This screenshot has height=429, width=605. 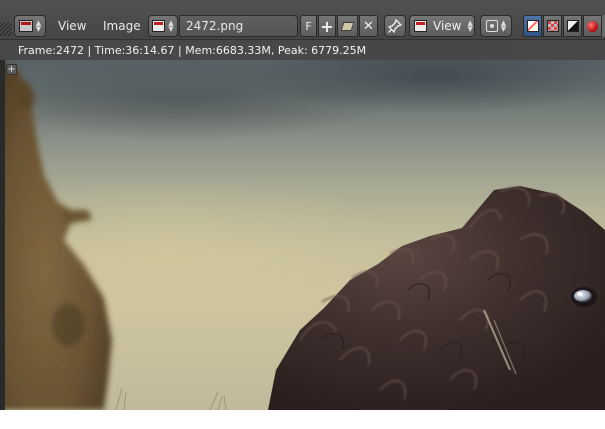 What do you see at coordinates (159, 26) in the screenshot?
I see `image-icon` at bounding box center [159, 26].